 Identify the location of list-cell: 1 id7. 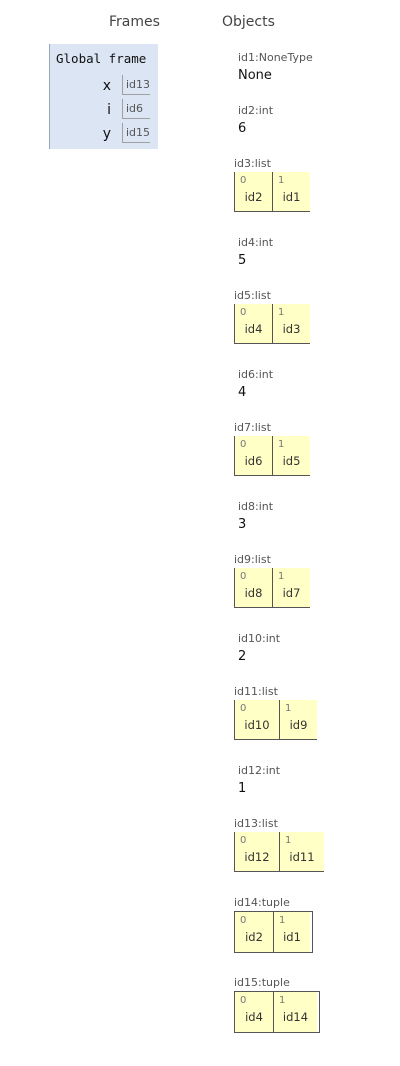
(291, 588).